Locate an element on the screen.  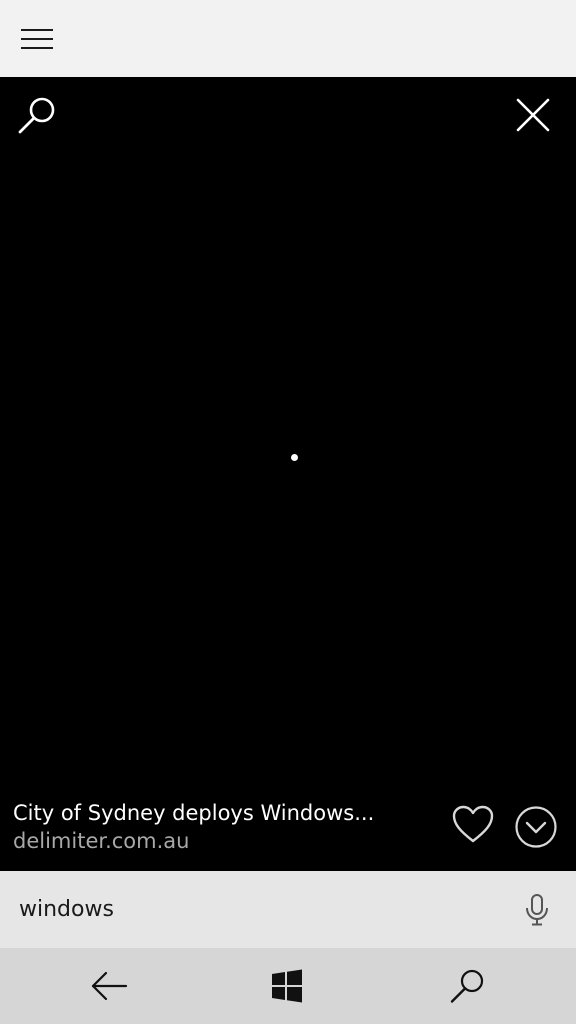
navigation-bar is located at coordinates (288, 986).